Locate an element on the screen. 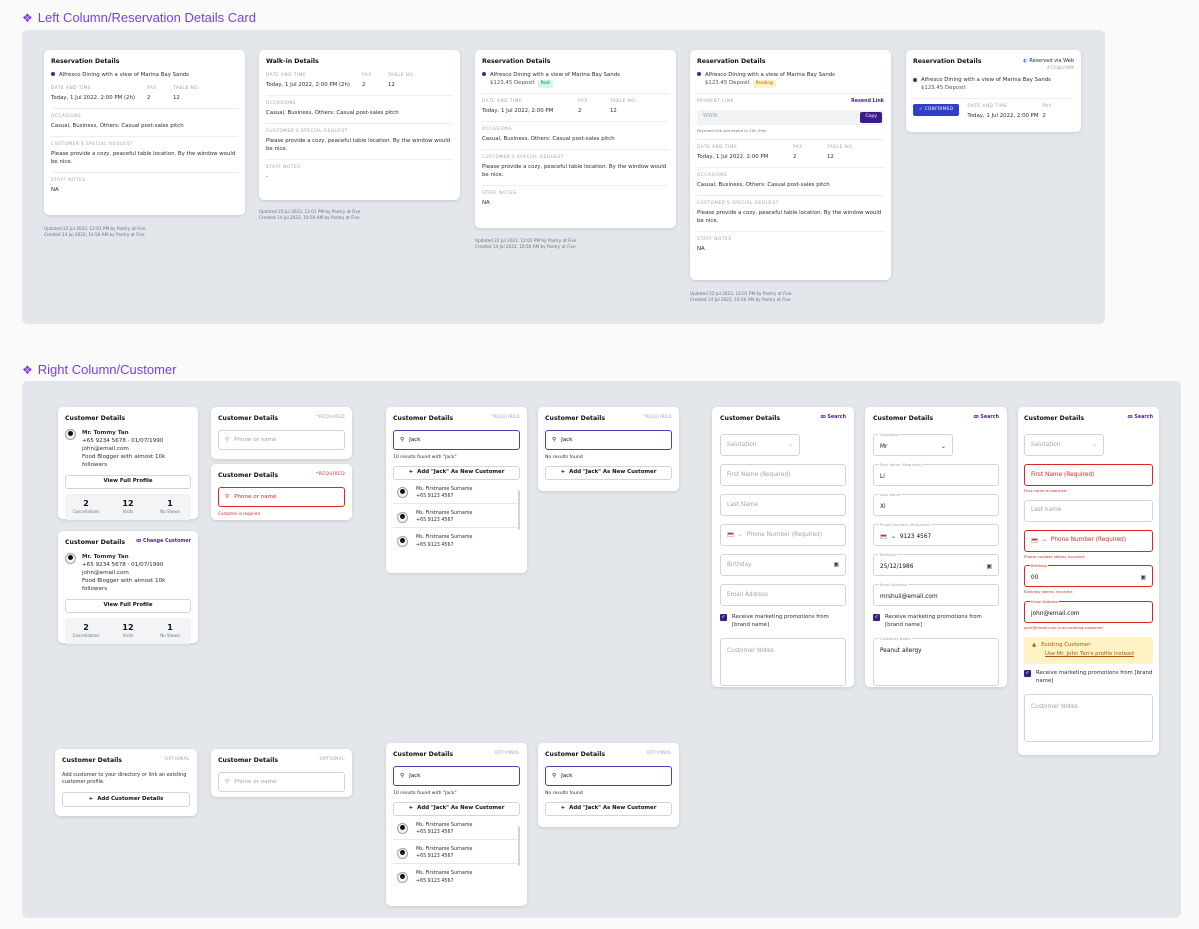 The height and width of the screenshot is (929, 1199). stat-number: 1 is located at coordinates (170, 627).